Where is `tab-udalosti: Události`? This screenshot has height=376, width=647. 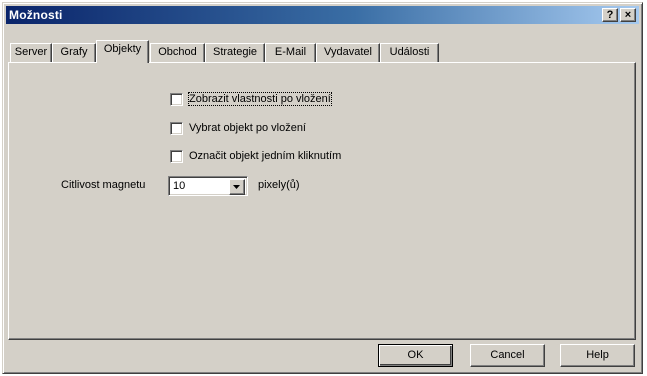 tab-udalosti: Události is located at coordinates (409, 52).